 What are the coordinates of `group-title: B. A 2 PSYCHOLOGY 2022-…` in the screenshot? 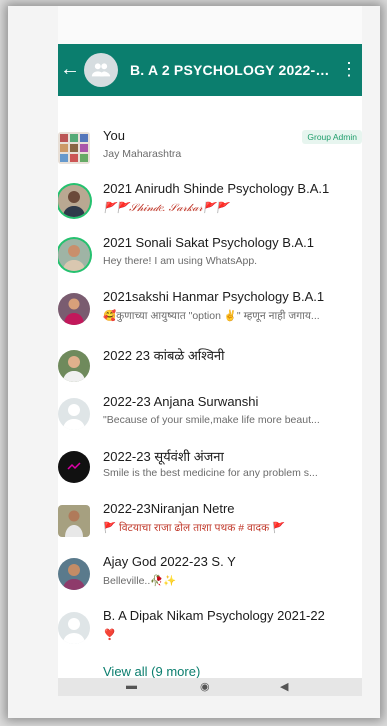 It's located at (230, 70).